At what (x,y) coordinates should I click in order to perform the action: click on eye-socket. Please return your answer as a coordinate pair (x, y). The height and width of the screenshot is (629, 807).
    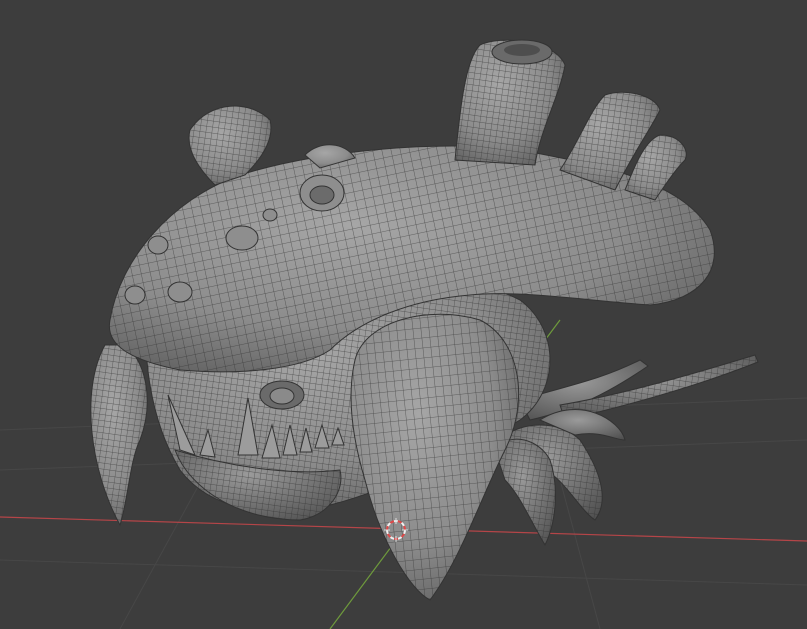
    Looking at the image, I should click on (282, 395).